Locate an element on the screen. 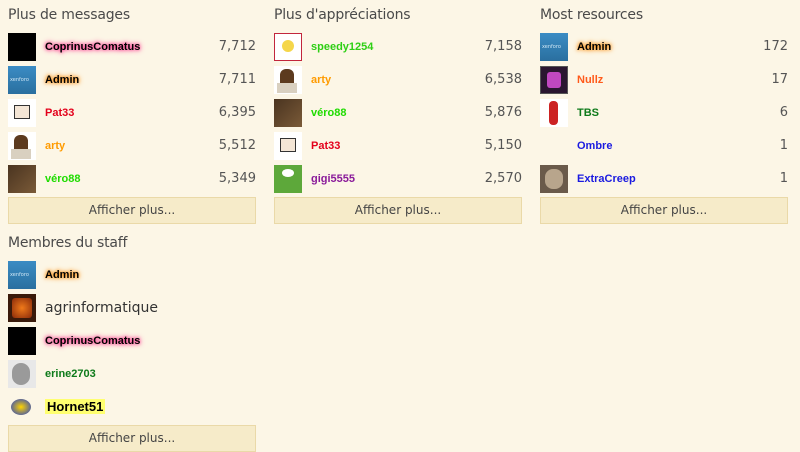  like-count: 6,538 is located at coordinates (503, 79).